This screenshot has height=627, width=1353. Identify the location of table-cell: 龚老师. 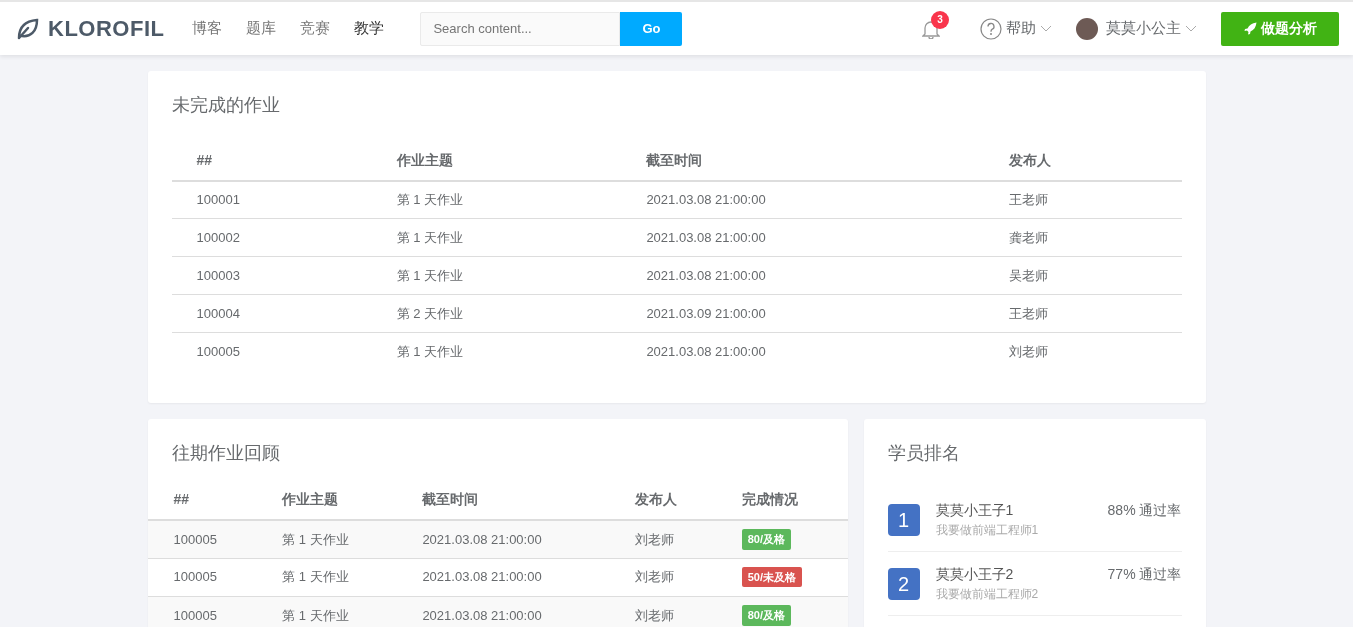
(1083, 237).